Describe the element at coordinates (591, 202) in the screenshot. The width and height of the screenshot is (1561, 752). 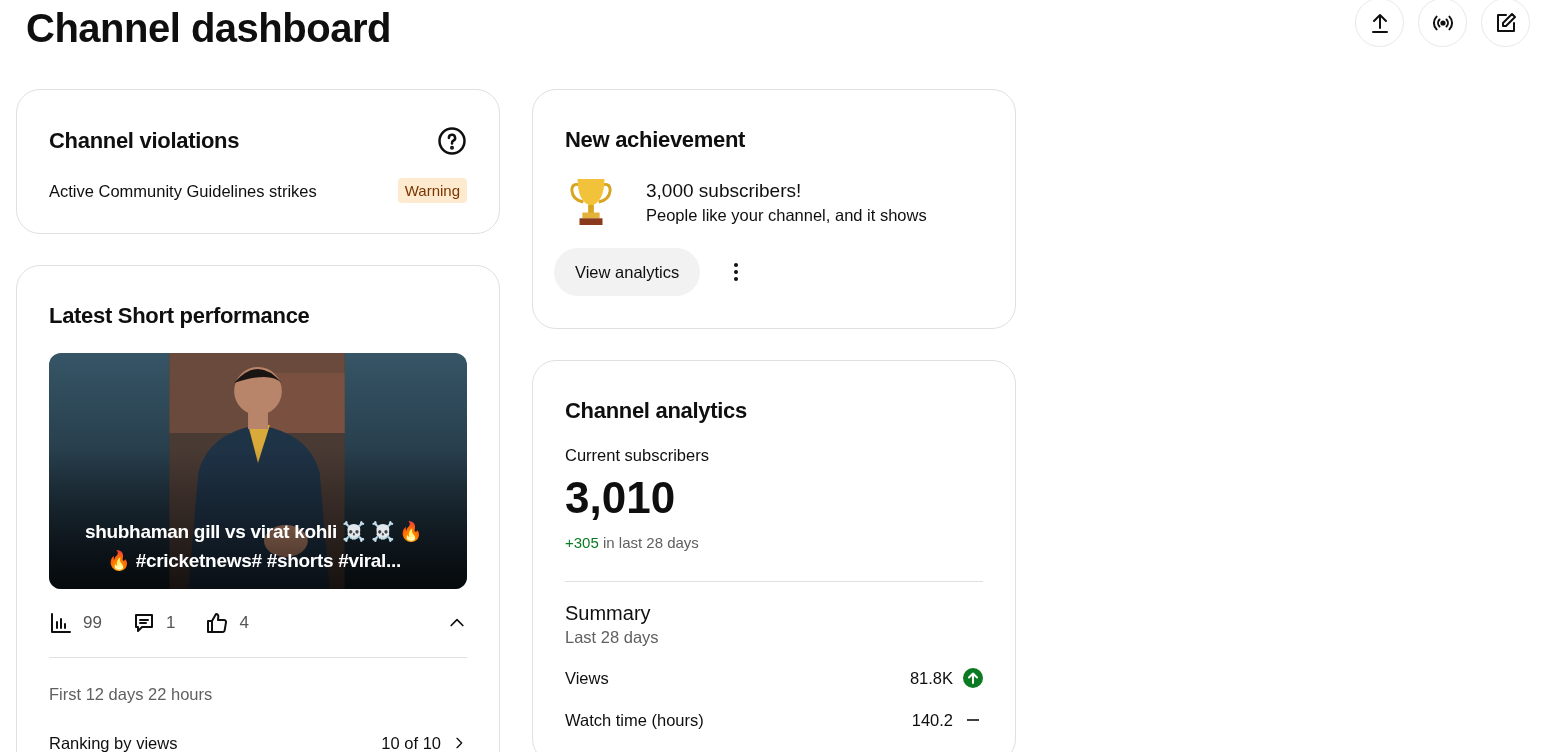
I see `trophy-icon` at that location.